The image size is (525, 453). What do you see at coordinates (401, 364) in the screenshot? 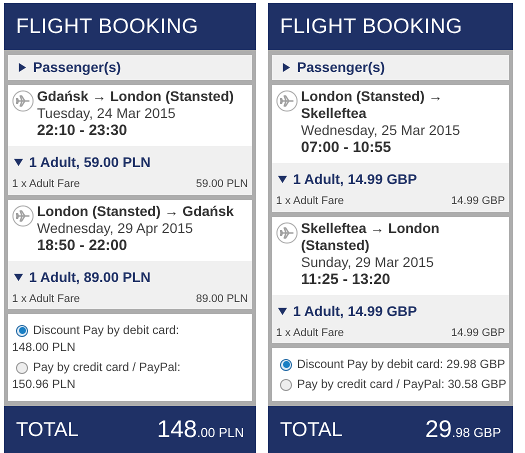
I see `payment-label: Discount Pay by debit card: 29.98 GBP` at bounding box center [401, 364].